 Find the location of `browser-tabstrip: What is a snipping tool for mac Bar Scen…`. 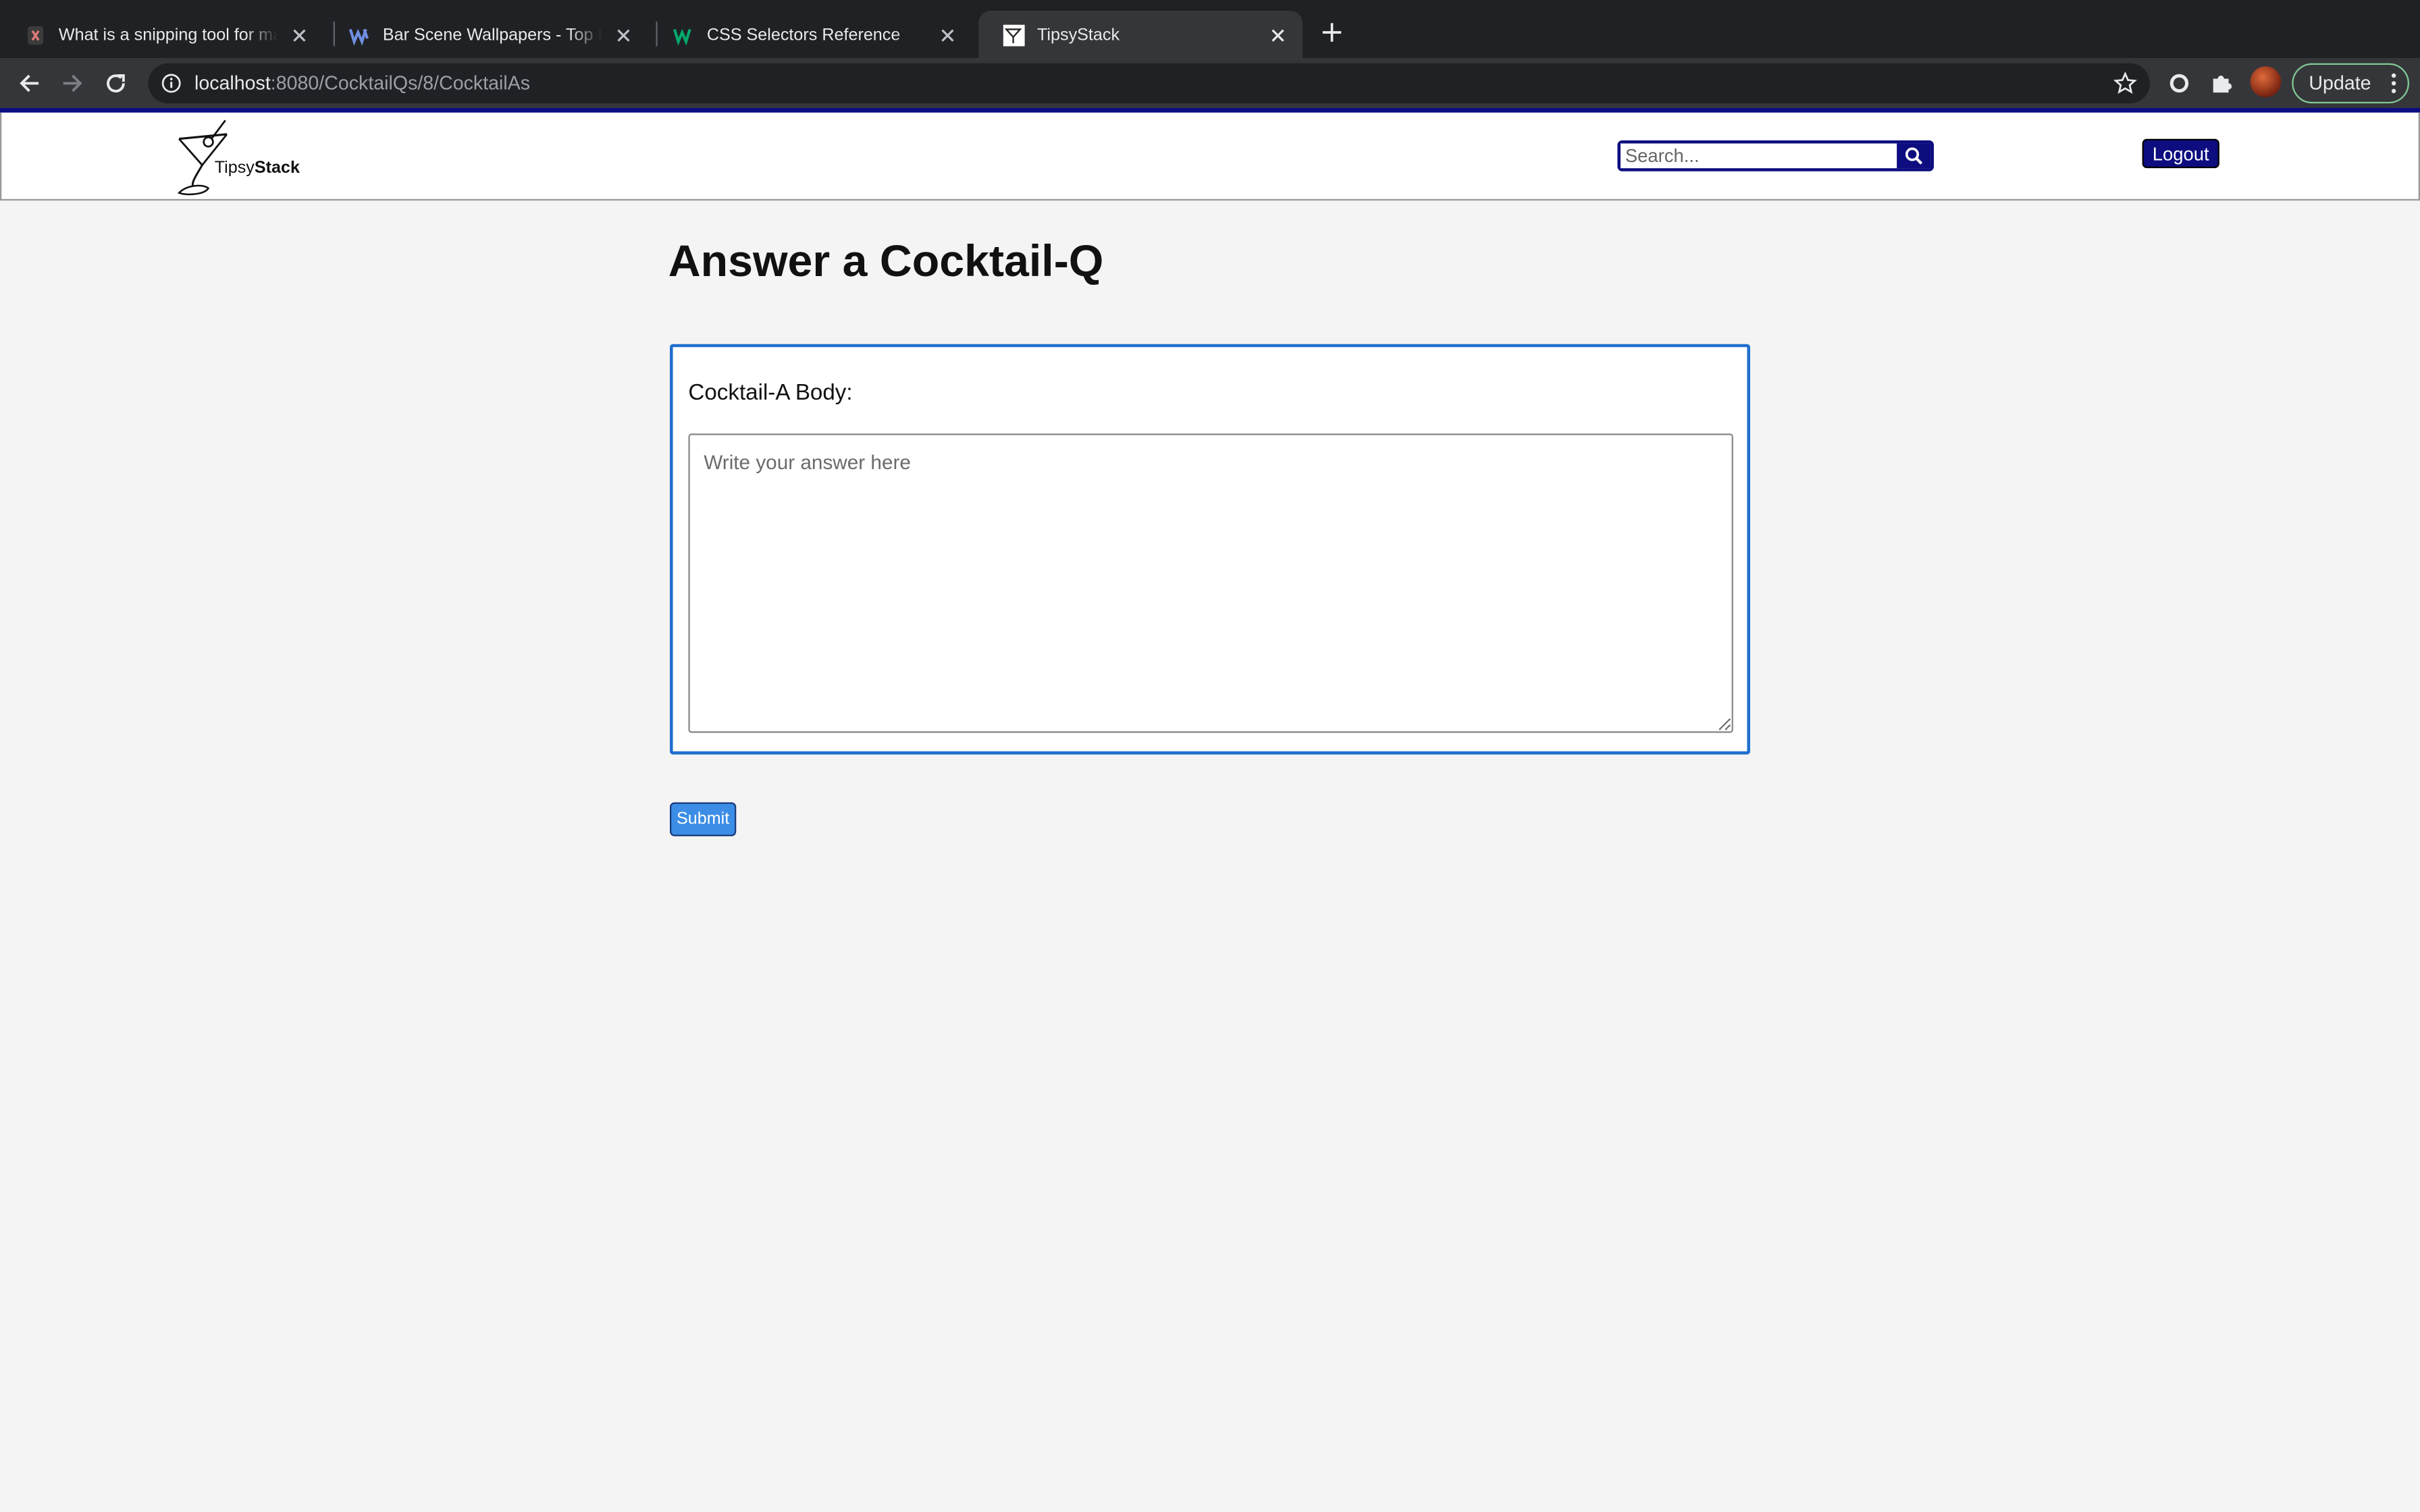

browser-tabstrip: What is a snipping tool for mac Bar Scen… is located at coordinates (1210, 29).